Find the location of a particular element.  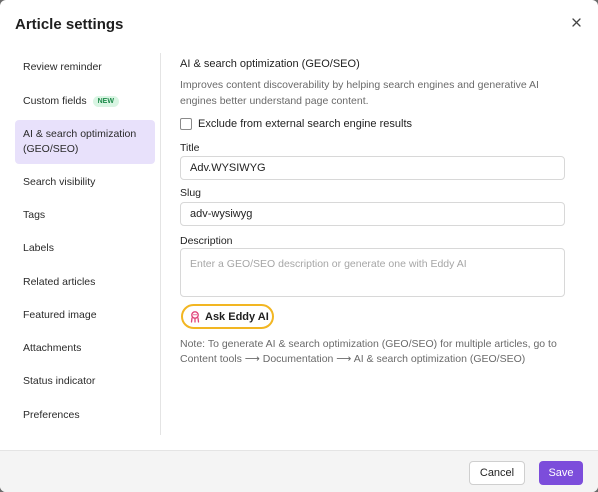

sidebar-item-related-articles: Related articles is located at coordinates (85, 282).